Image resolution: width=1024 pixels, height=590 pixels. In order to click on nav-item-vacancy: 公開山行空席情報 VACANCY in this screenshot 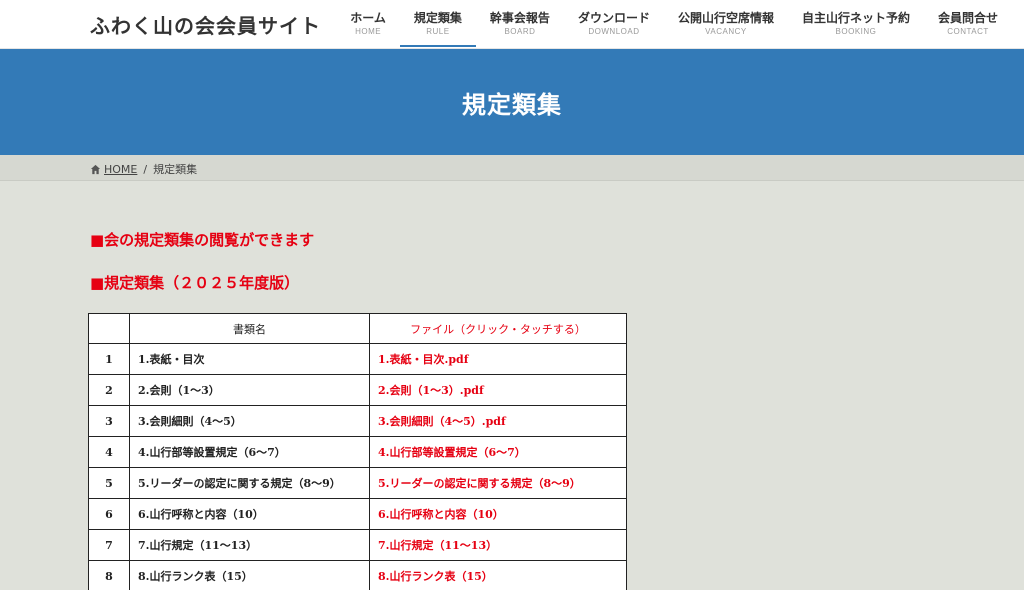, I will do `click(726, 24)`.